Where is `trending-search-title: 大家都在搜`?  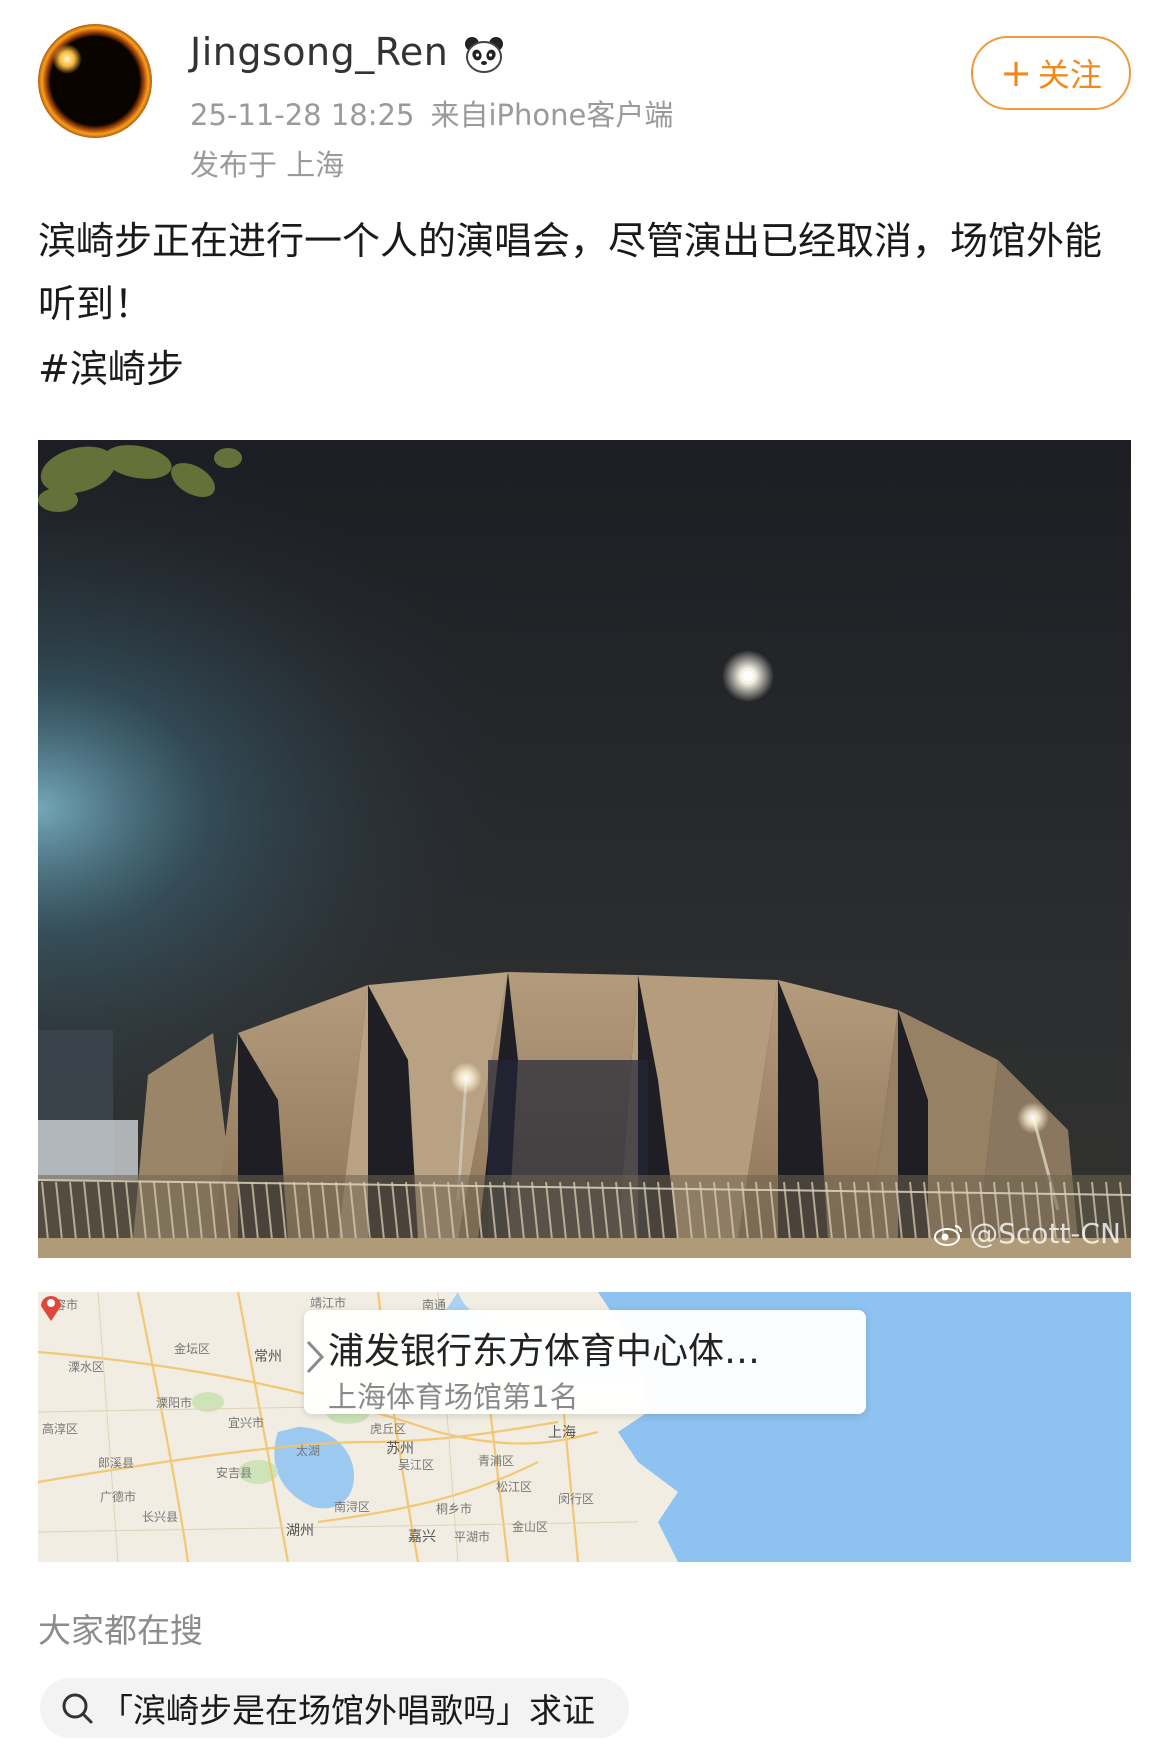 trending-search-title: 大家都在搜 is located at coordinates (120, 1630).